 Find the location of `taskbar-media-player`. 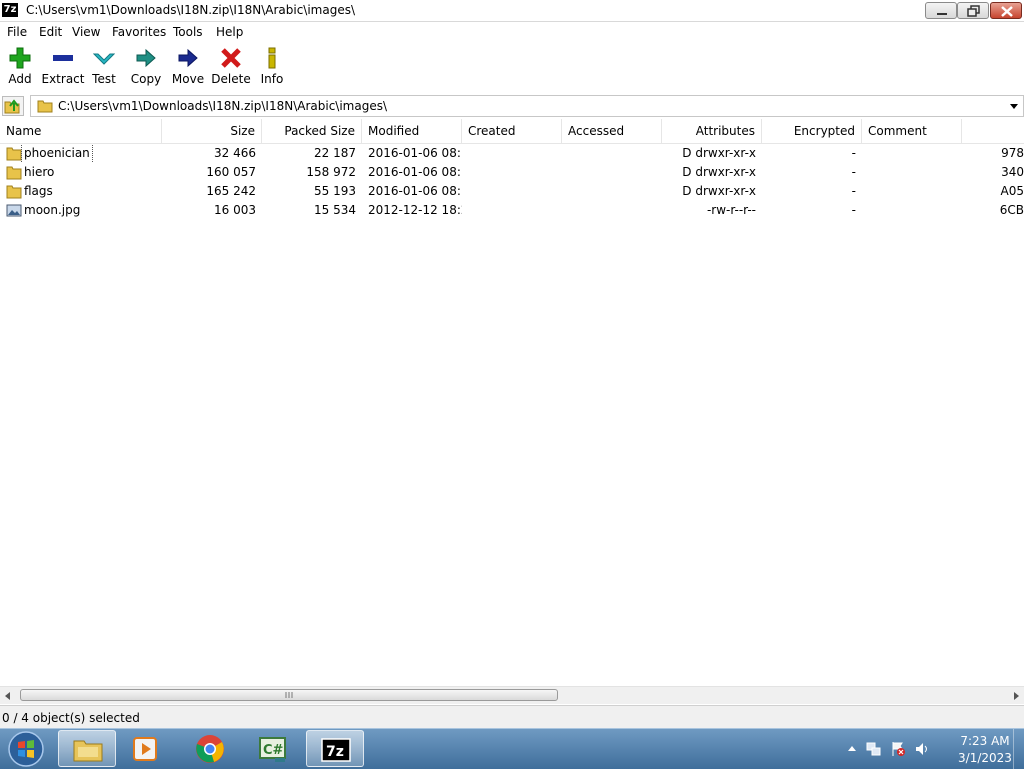

taskbar-media-player is located at coordinates (146, 748).